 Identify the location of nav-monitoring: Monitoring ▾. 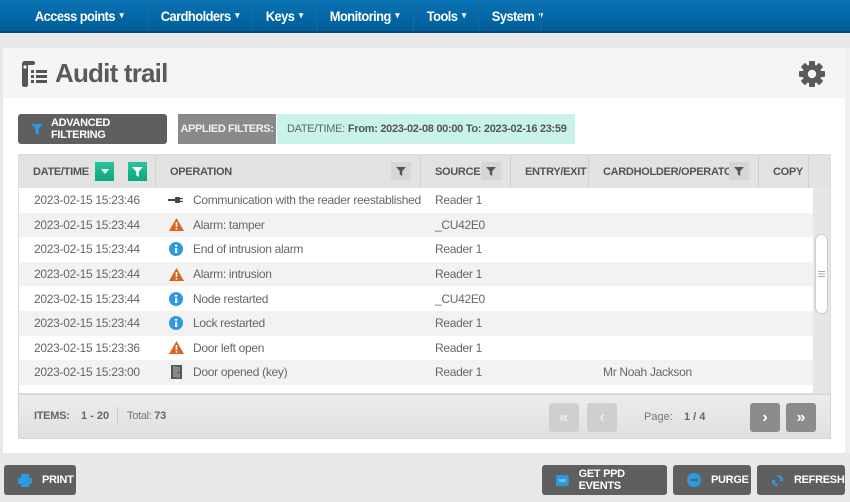
(360, 15).